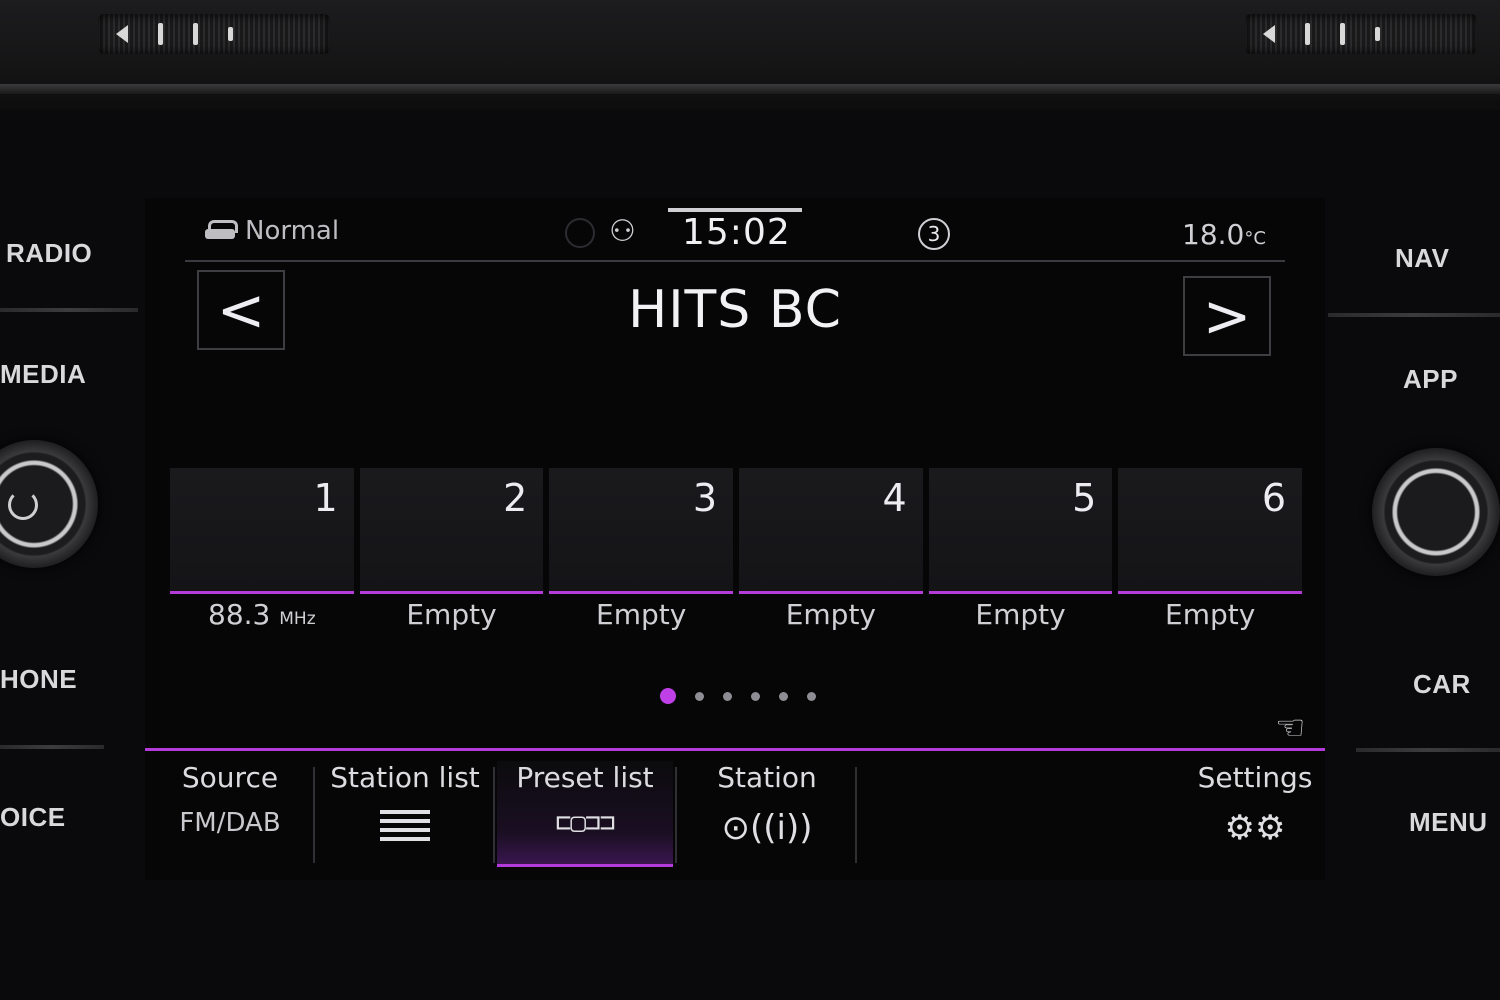 This screenshot has width=1500, height=1000. Describe the element at coordinates (262, 558) in the screenshot. I see `preset-1: 1 88.3 MHz` at that location.